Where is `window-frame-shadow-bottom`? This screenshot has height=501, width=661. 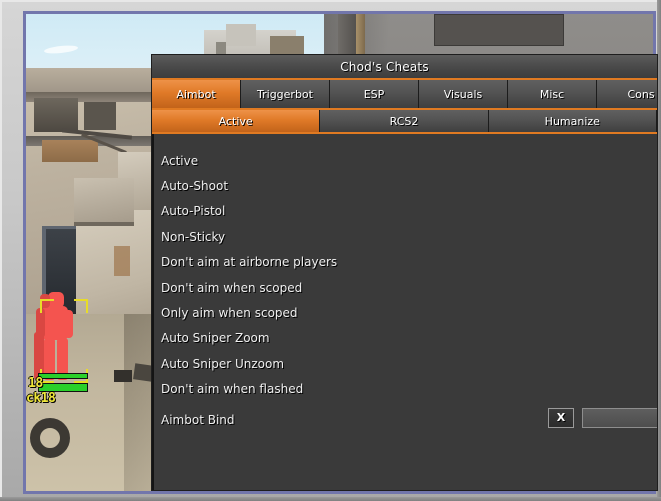
window-frame-shadow-bottom is located at coordinates (330, 499).